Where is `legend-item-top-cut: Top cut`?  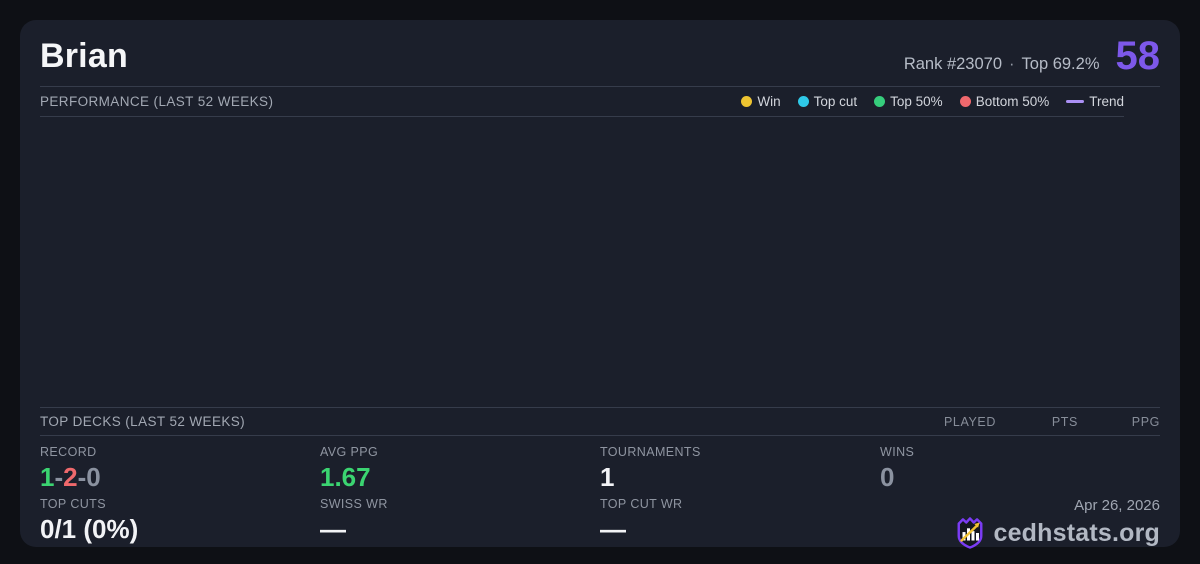
legend-item-top-cut: Top cut is located at coordinates (827, 101).